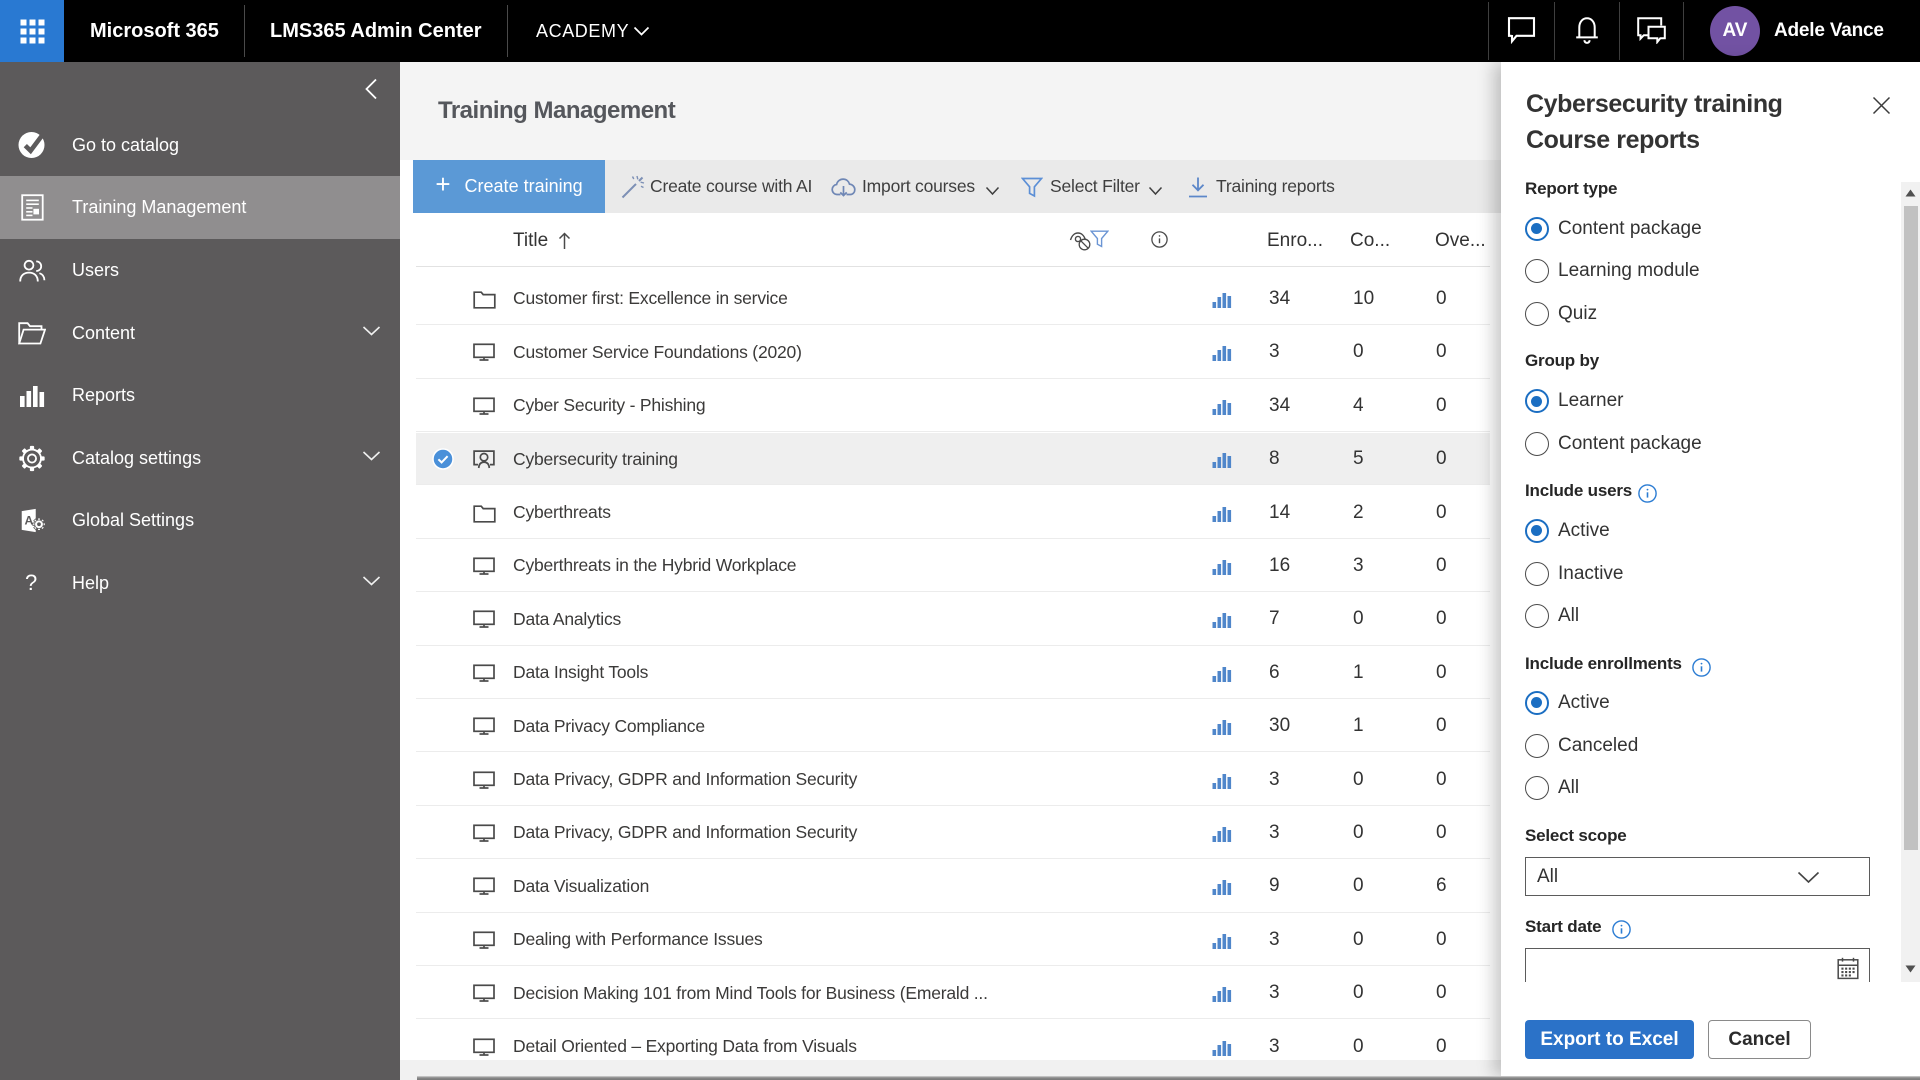 This screenshot has height=1080, width=1920. What do you see at coordinates (29, 520) in the screenshot?
I see `svg-text: A` at bounding box center [29, 520].